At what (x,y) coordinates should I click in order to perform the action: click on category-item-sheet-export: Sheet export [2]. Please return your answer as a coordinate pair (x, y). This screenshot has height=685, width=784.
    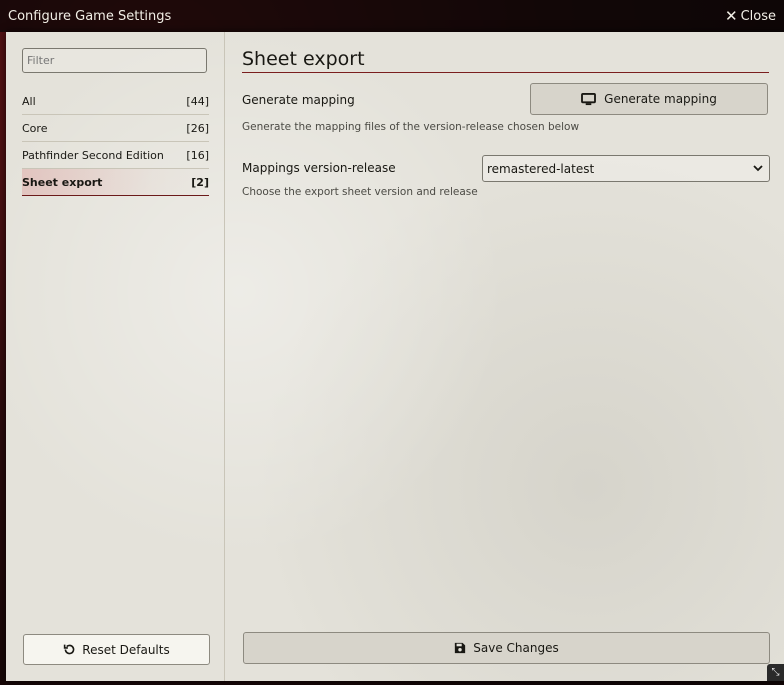
    Looking at the image, I should click on (115, 182).